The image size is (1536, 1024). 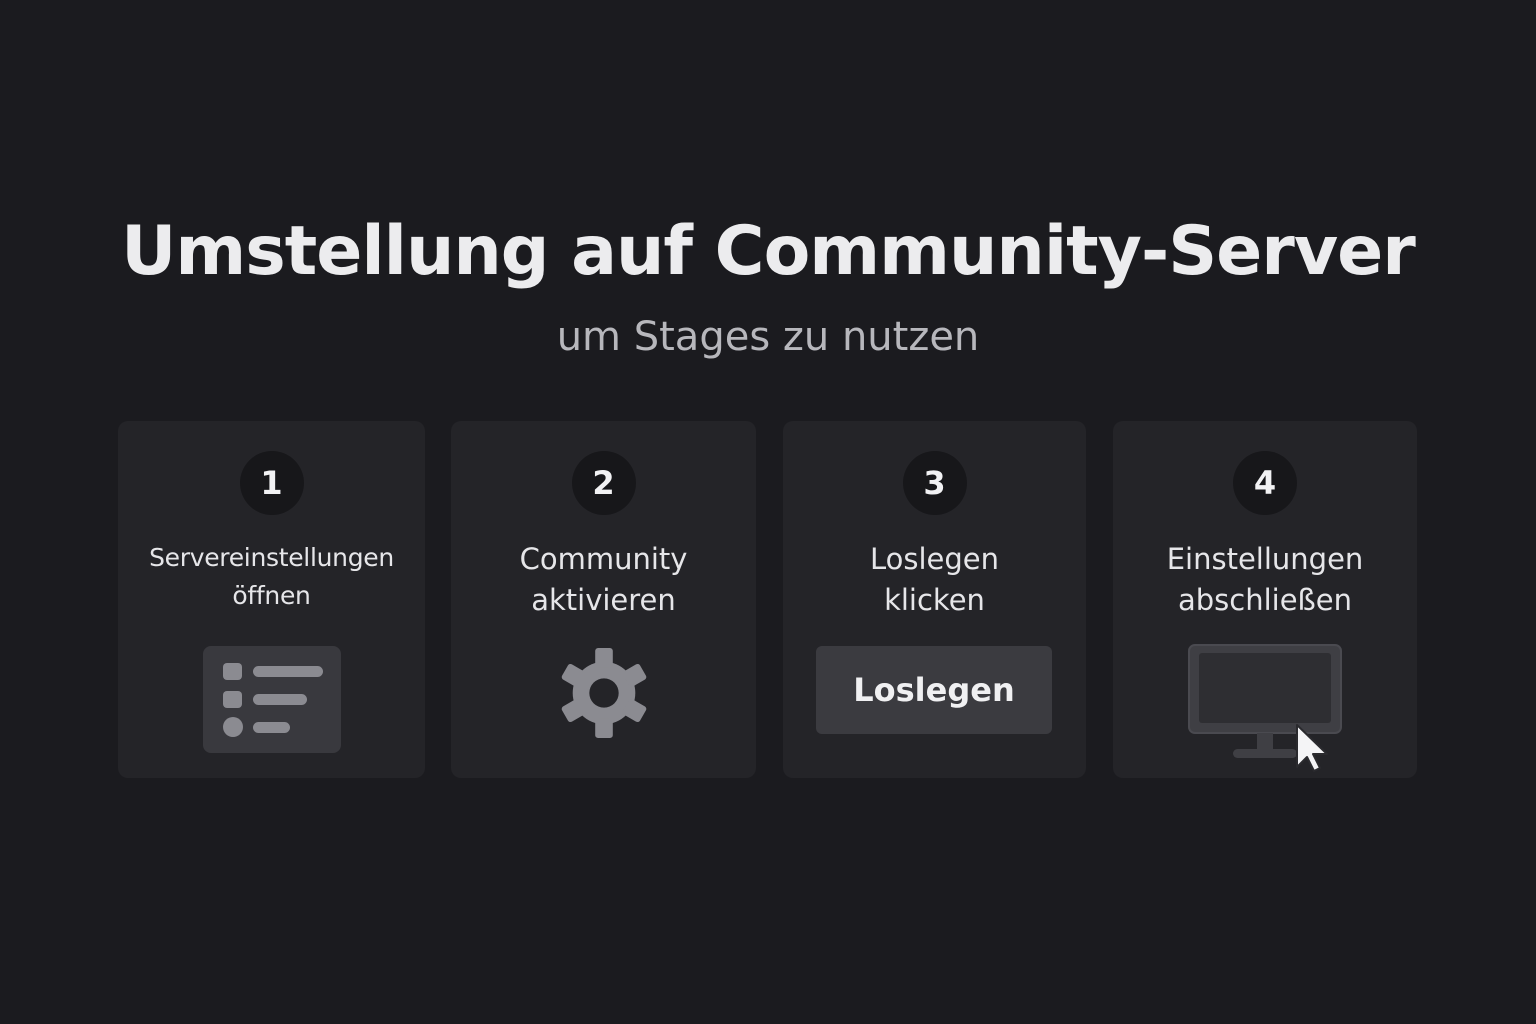 I want to click on list-icon, so click(x=272, y=699).